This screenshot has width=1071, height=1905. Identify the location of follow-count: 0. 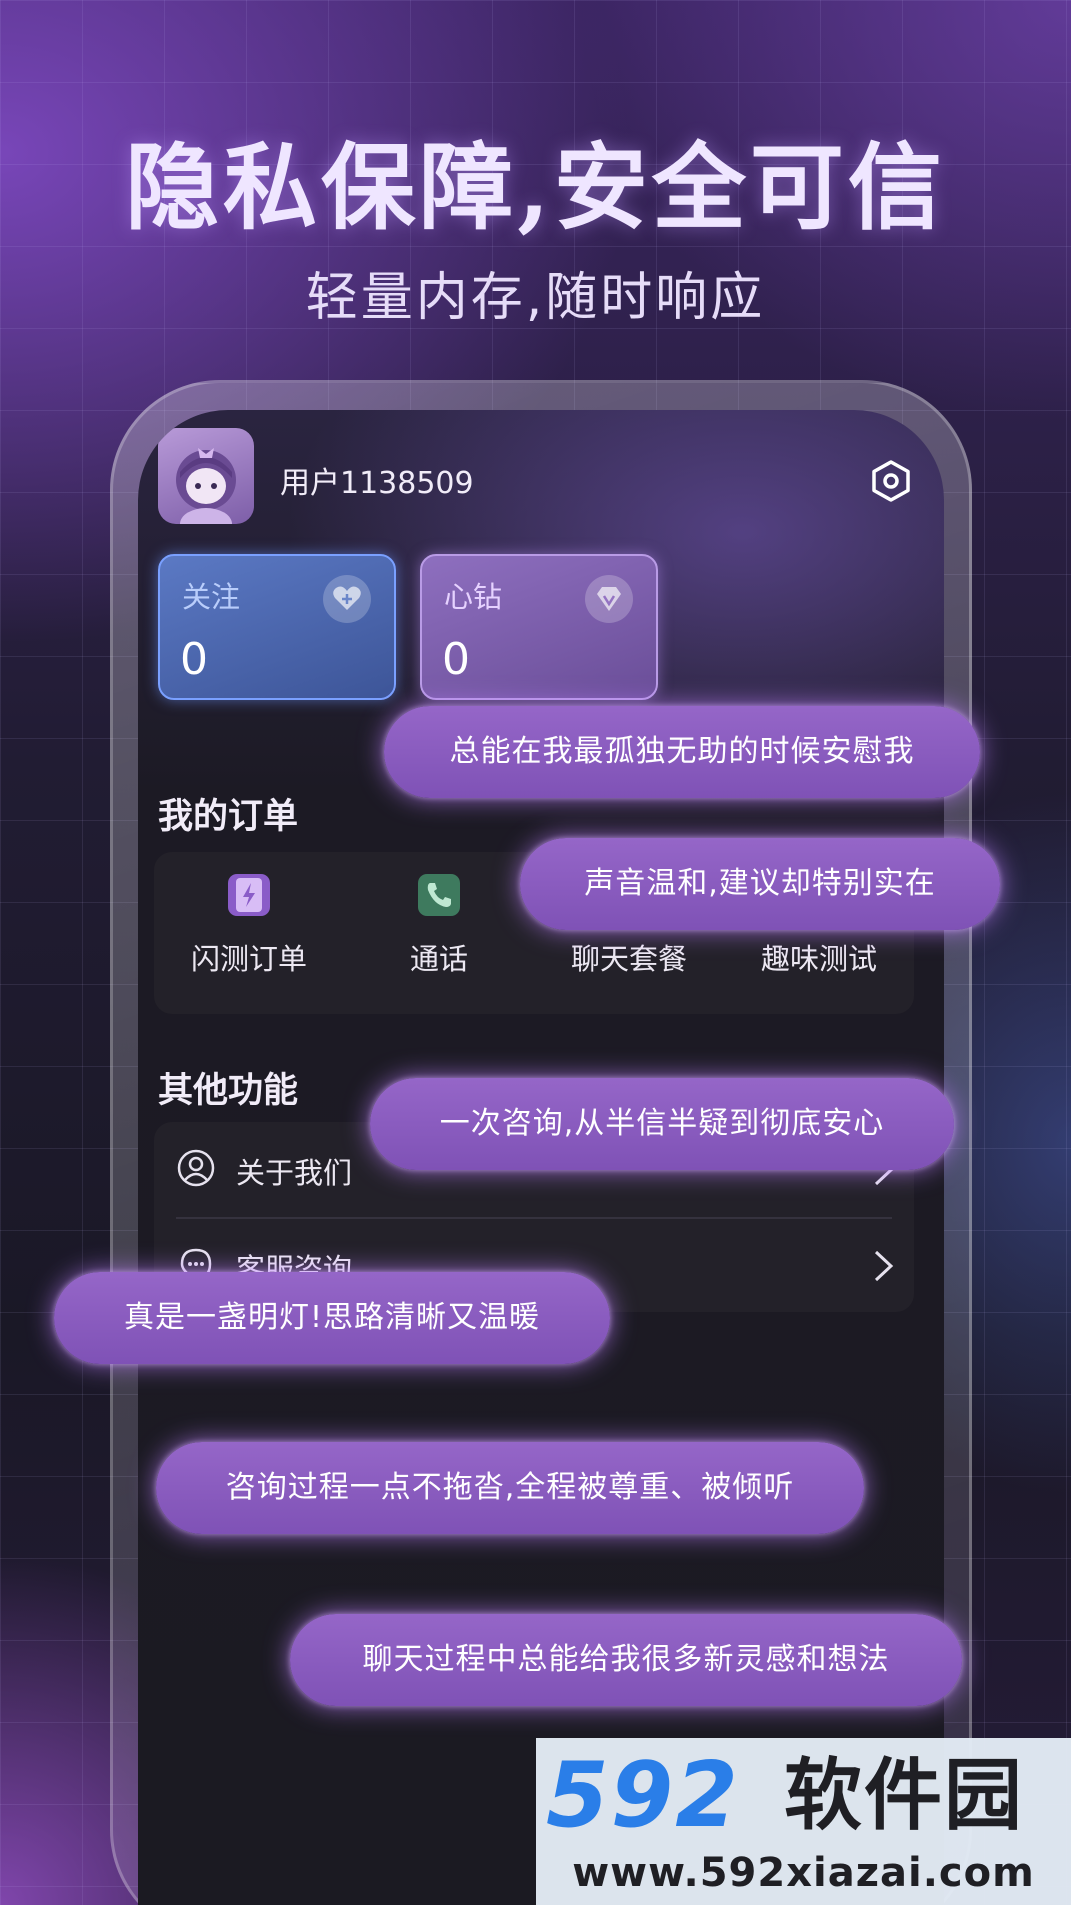
(194, 659).